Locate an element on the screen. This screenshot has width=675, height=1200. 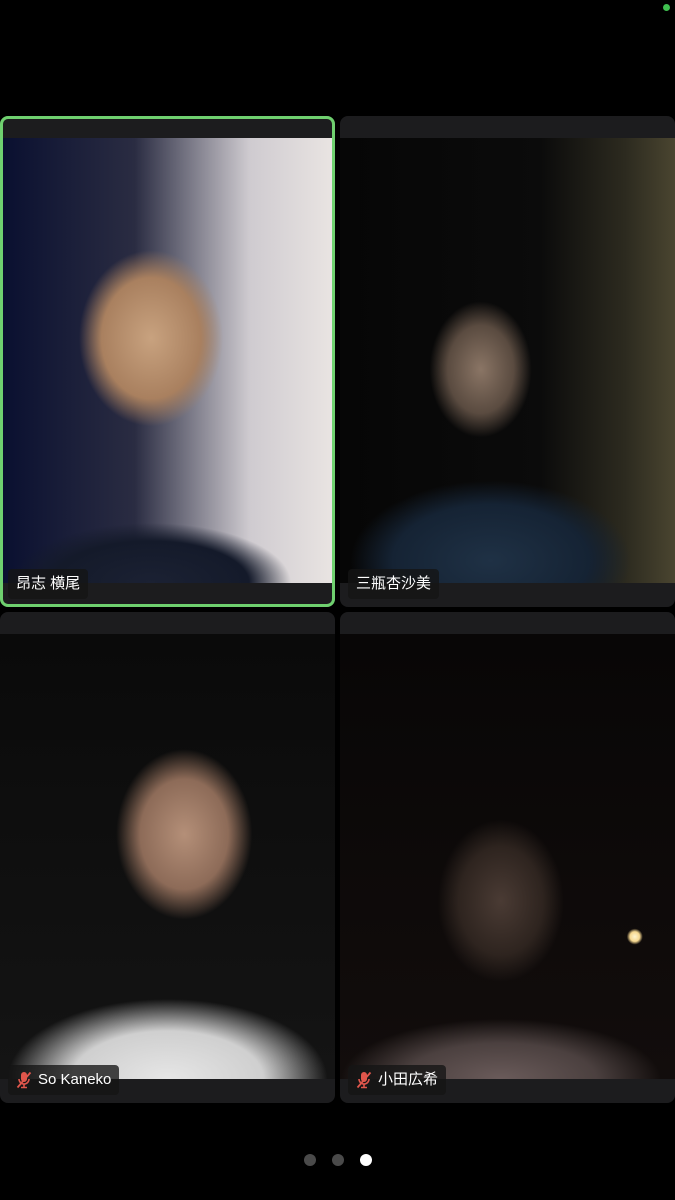
participant-name-badge: 小田広希 is located at coordinates (397, 1080).